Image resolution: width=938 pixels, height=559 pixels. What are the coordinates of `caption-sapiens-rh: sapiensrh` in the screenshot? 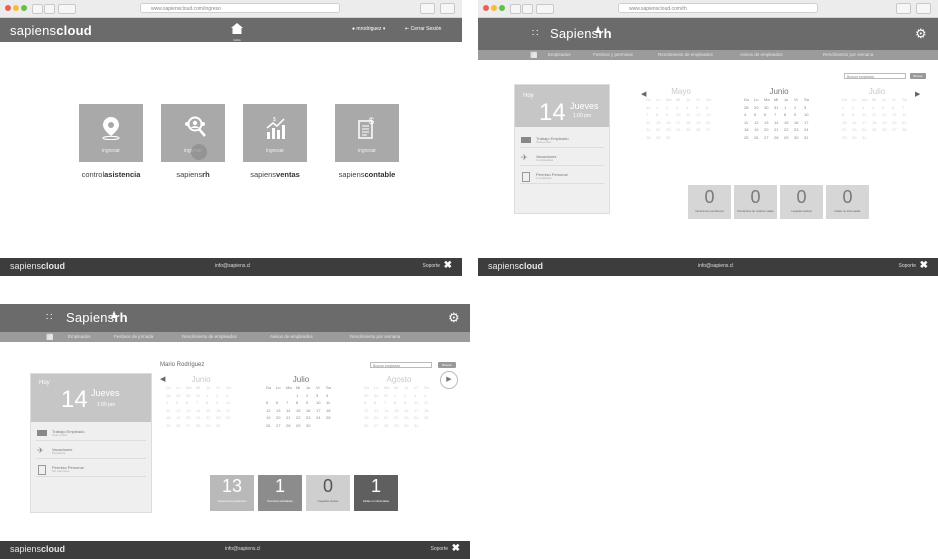 It's located at (193, 174).